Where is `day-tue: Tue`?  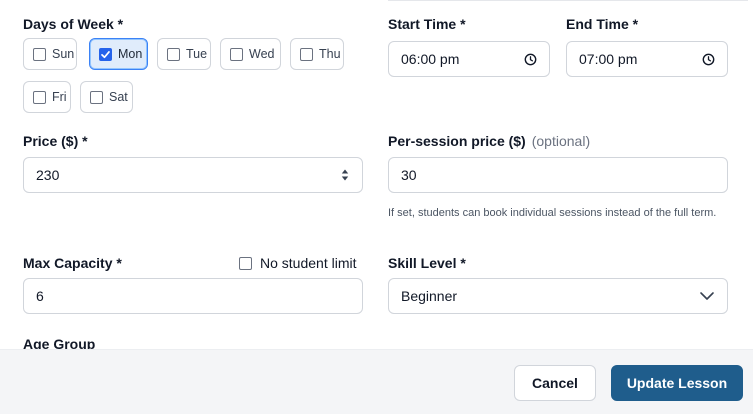 day-tue: Tue is located at coordinates (184, 54).